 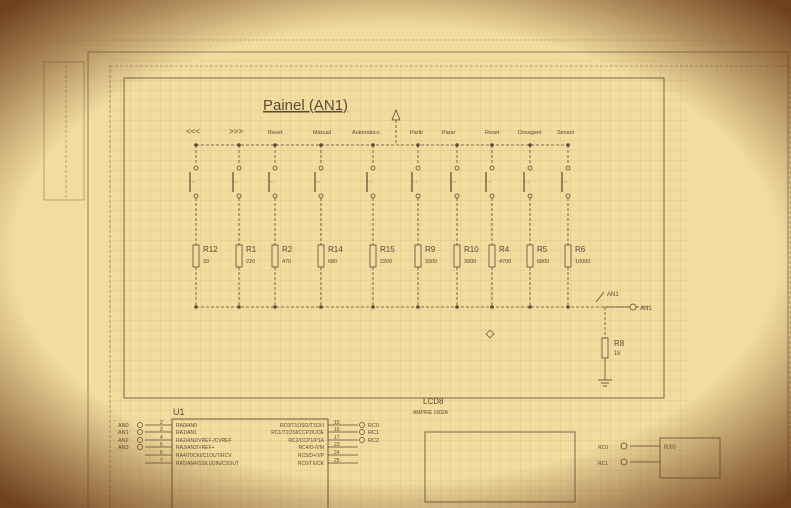 I want to click on box-sublabel: AMPIRE 1602A, so click(x=431, y=413).